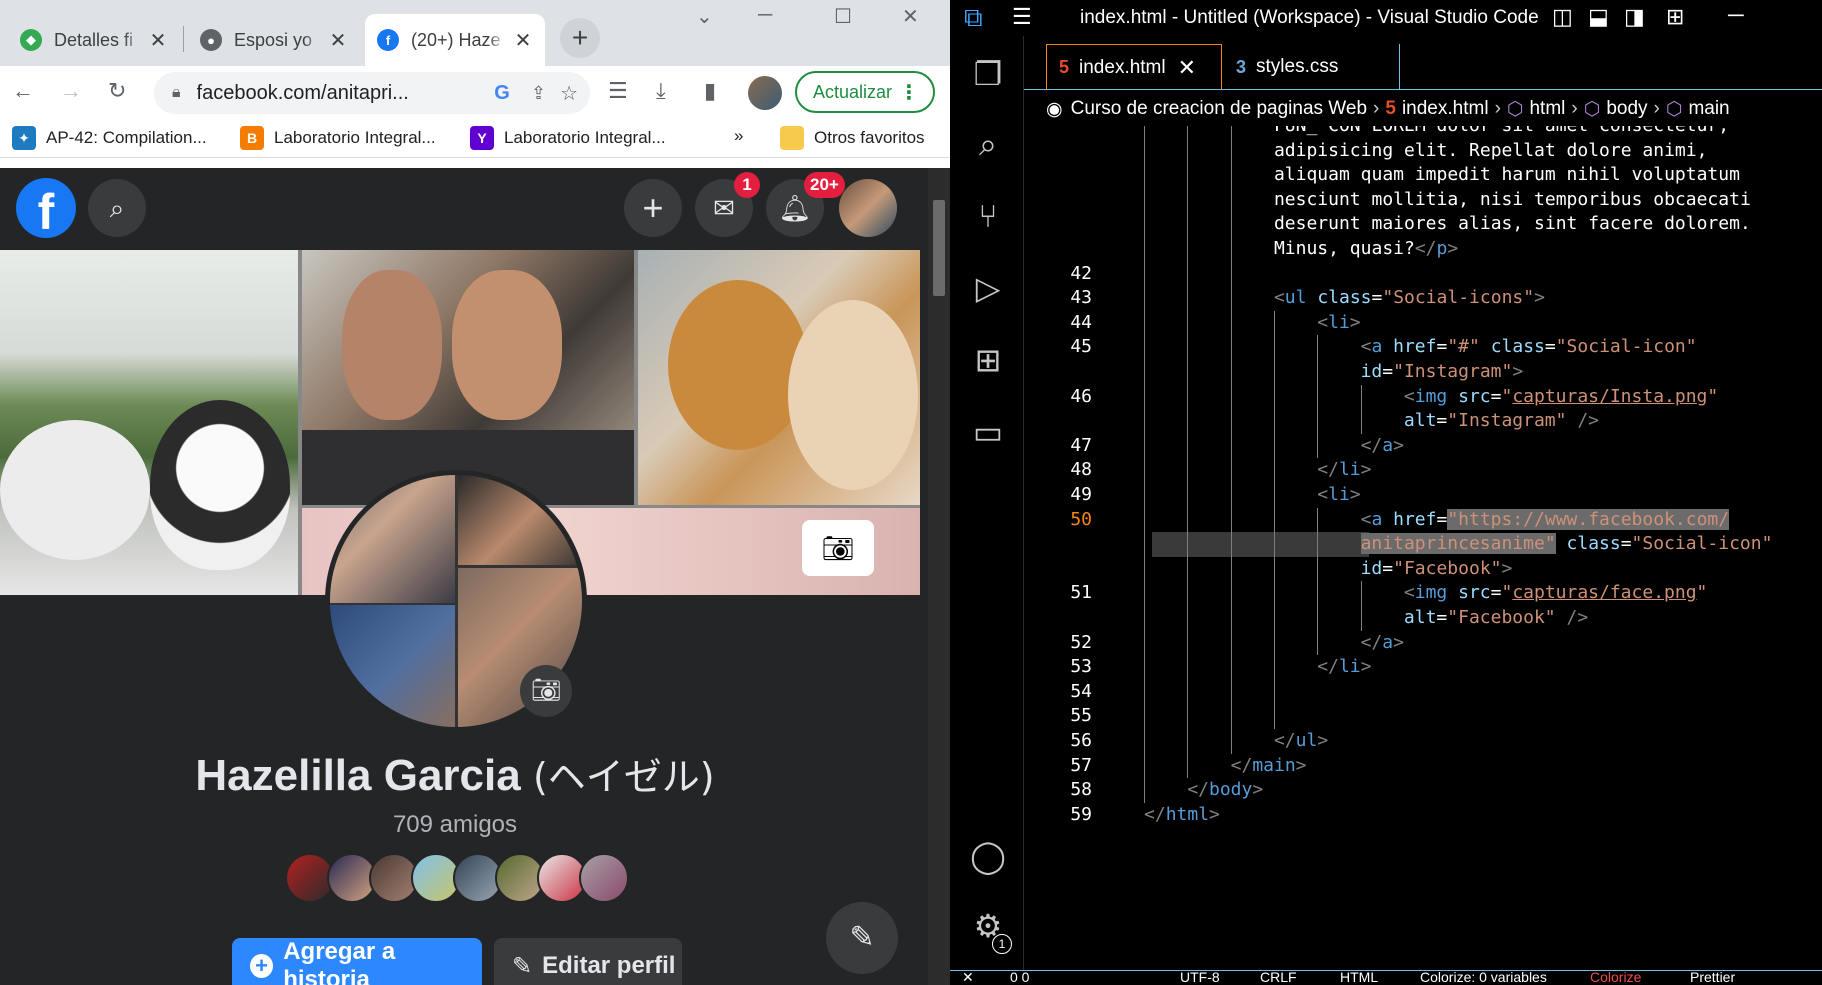 Image resolution: width=1822 pixels, height=985 pixels. Describe the element at coordinates (843, 16) in the screenshot. I see `maximize-icon: ☐` at that location.